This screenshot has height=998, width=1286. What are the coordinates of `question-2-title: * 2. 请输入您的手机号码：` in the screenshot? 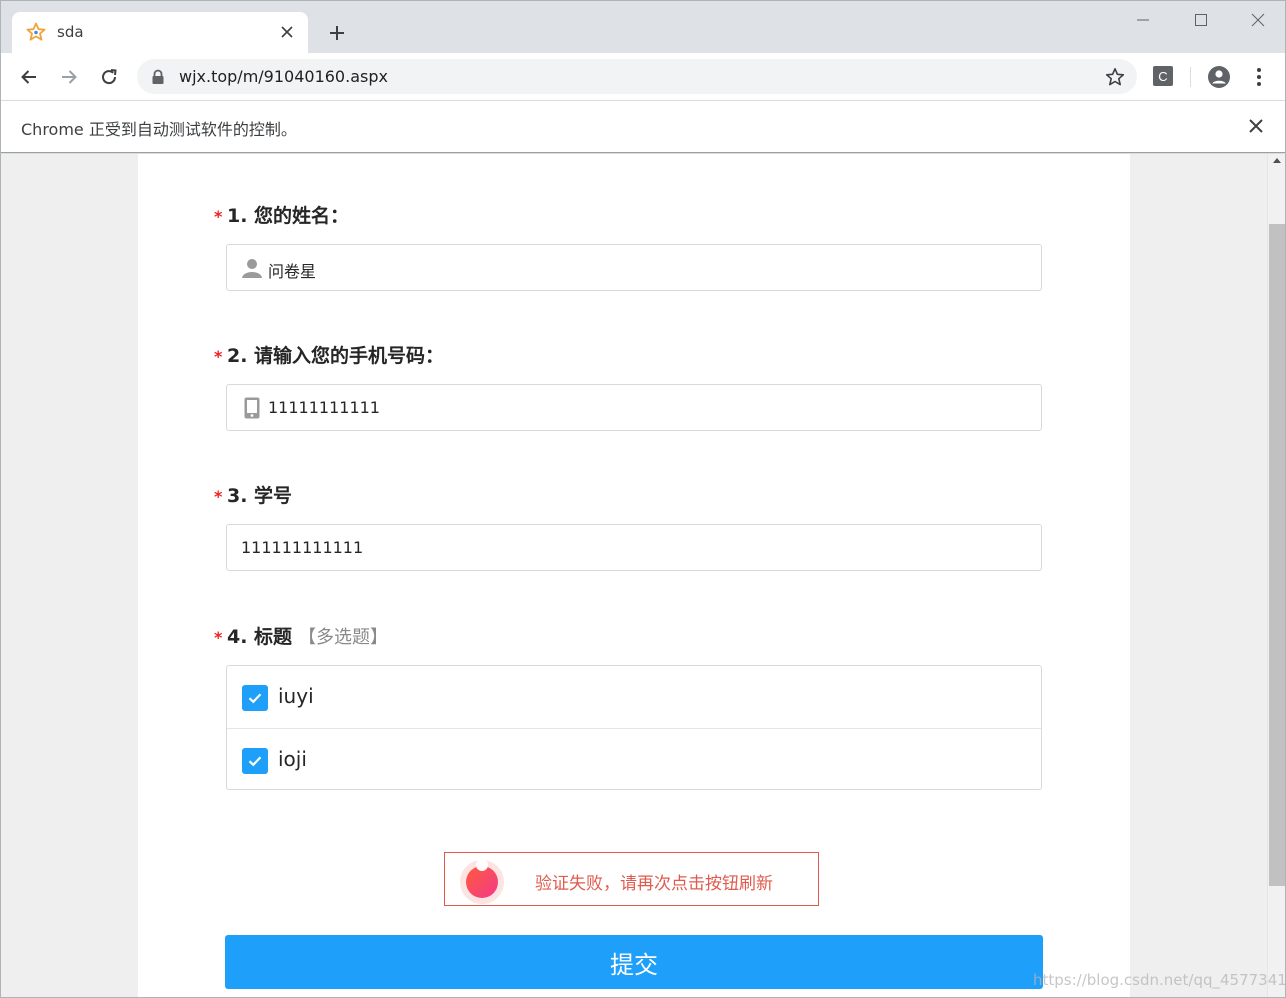 It's located at (629, 356).